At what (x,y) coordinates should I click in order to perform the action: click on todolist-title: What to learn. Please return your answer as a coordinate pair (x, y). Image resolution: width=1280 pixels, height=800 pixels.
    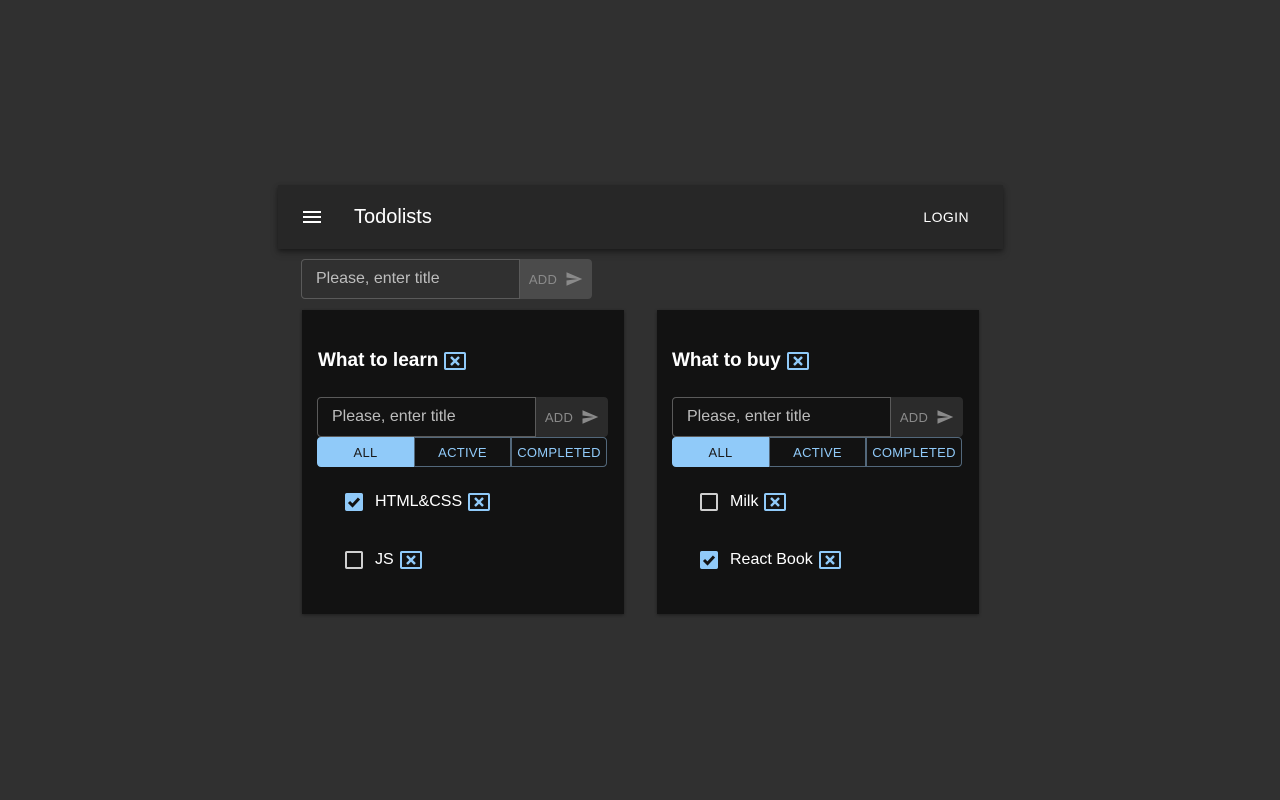
    Looking at the image, I should click on (392, 361).